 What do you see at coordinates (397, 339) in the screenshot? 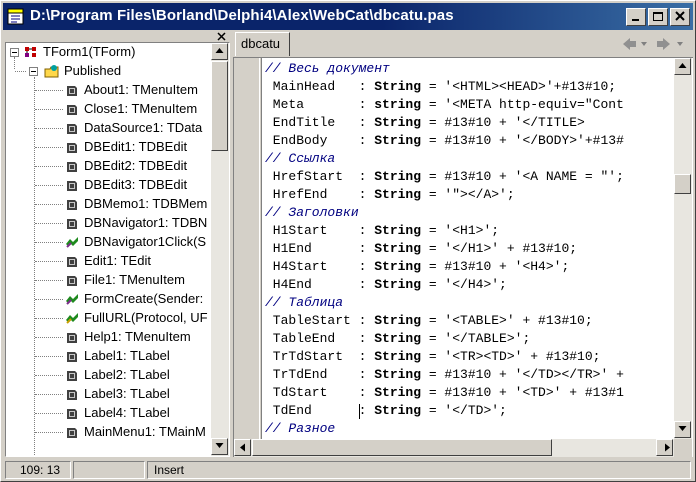
I see `code-line: TableEnd : String = '</TABLE>';` at bounding box center [397, 339].